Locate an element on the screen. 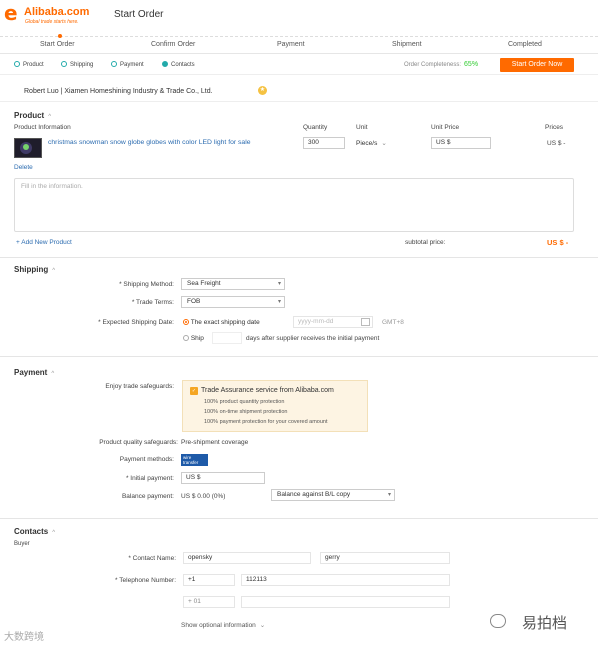 The width and height of the screenshot is (598, 651). tab-shipping: Shipping is located at coordinates (77, 64).